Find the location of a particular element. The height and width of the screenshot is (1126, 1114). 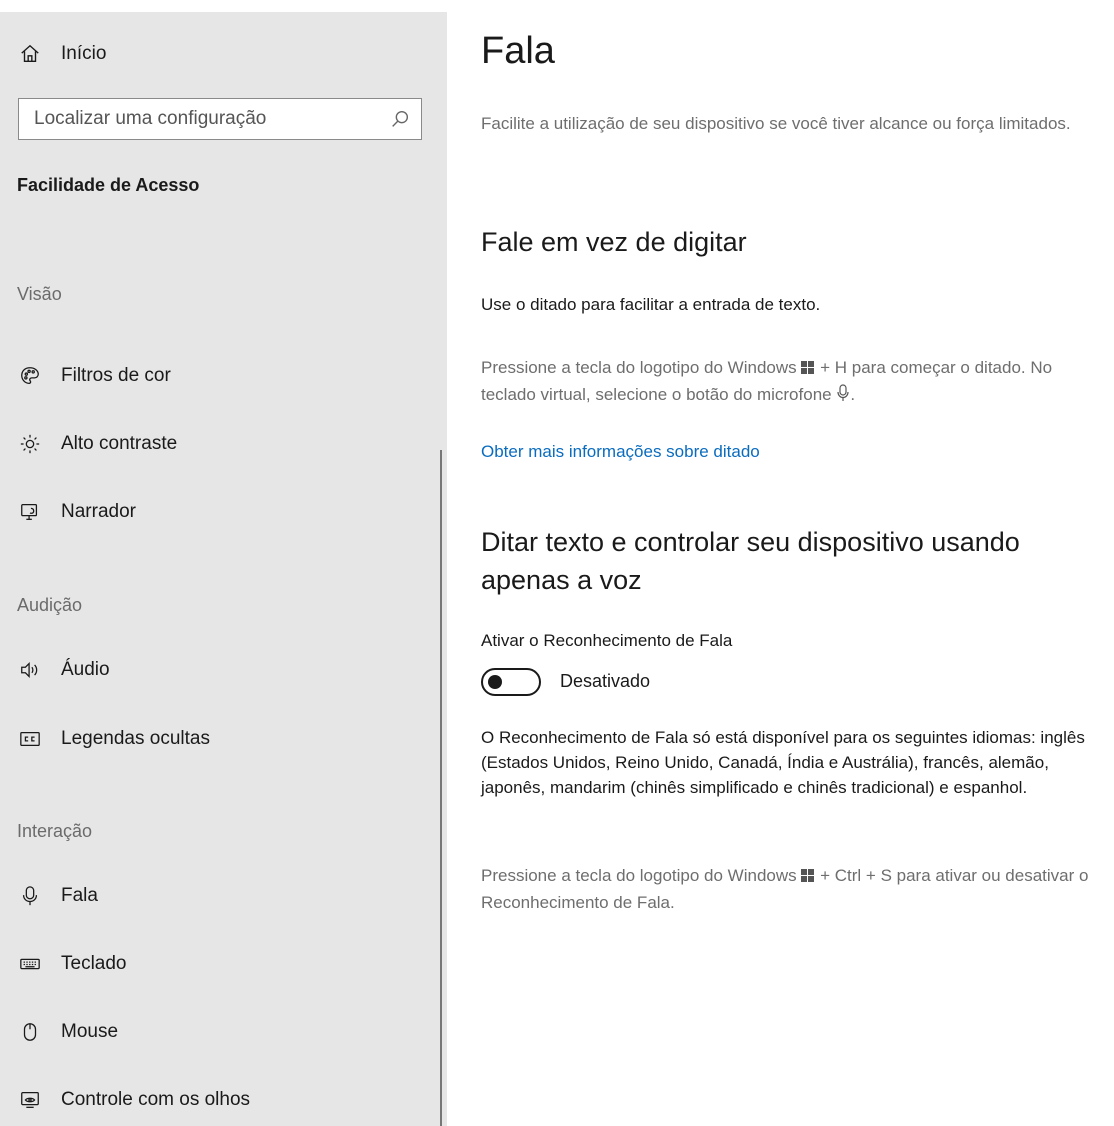

sidebar-item-label: Legendas ocultas is located at coordinates (135, 738).